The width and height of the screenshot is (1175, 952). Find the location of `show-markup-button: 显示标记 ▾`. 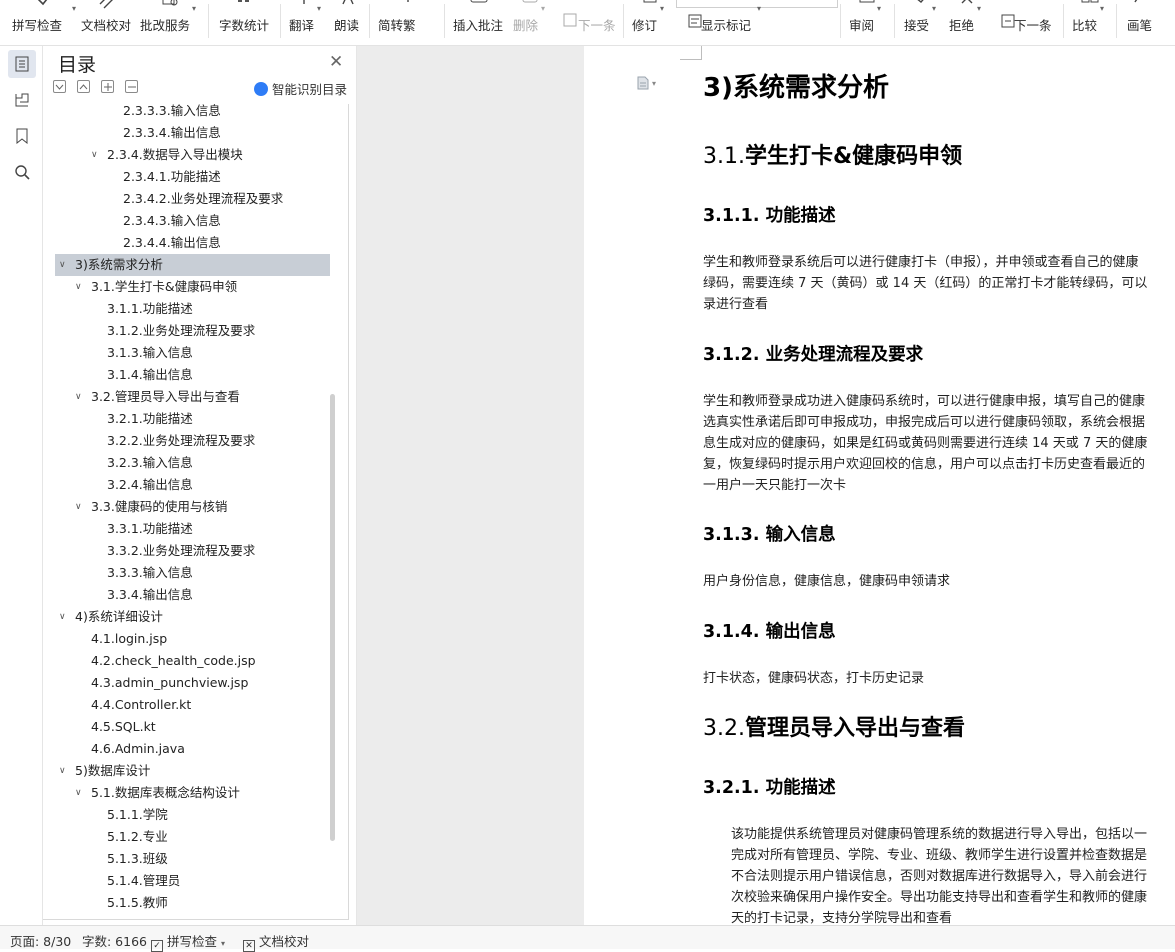

show-markup-button: 显示标记 ▾ is located at coordinates (725, 22).